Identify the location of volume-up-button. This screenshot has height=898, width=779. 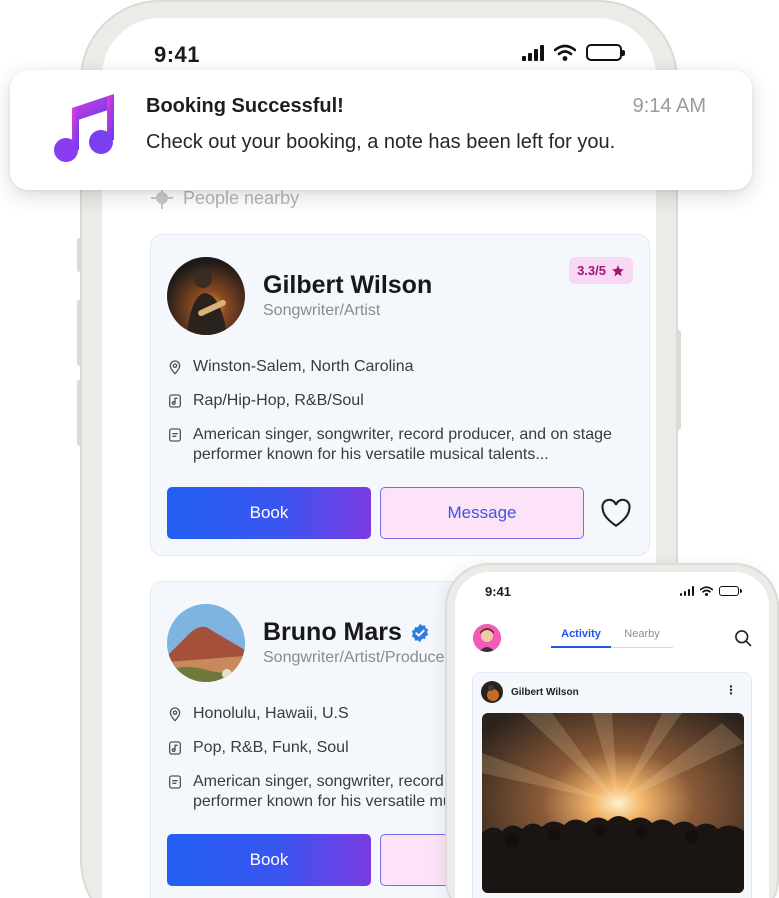
(79, 333).